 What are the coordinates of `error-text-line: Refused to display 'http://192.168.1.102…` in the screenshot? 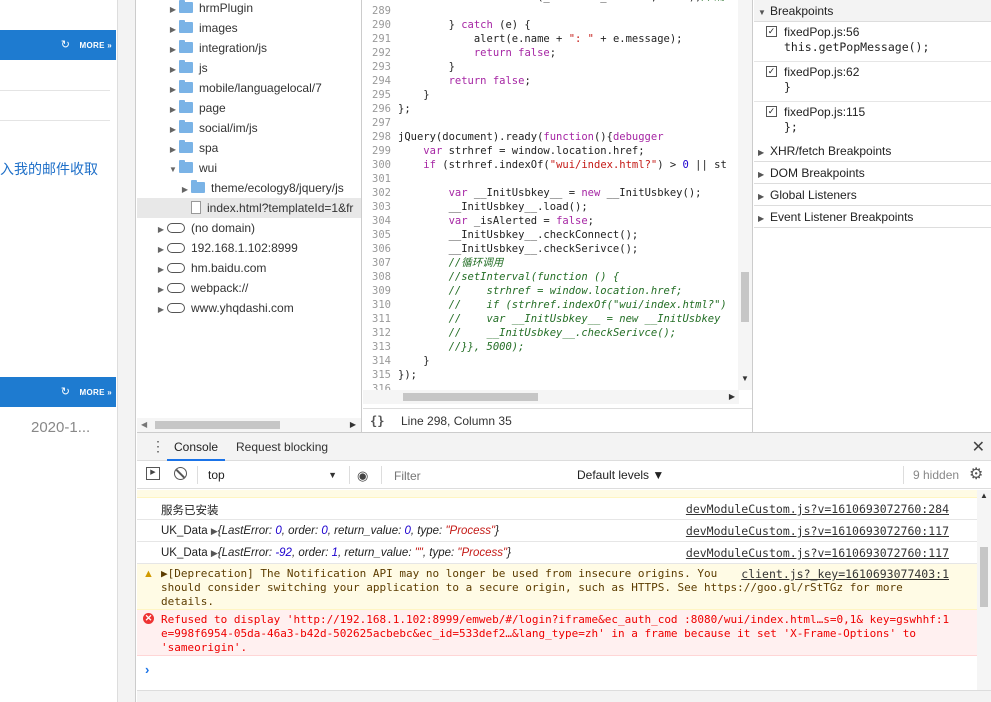 It's located at (555, 620).